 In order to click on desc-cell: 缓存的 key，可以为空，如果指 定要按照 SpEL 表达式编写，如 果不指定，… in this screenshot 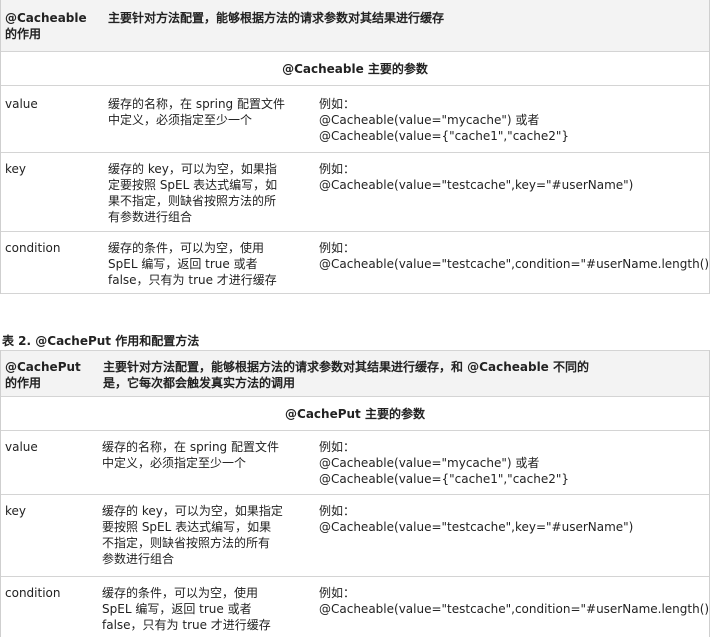, I will do `click(192, 193)`.